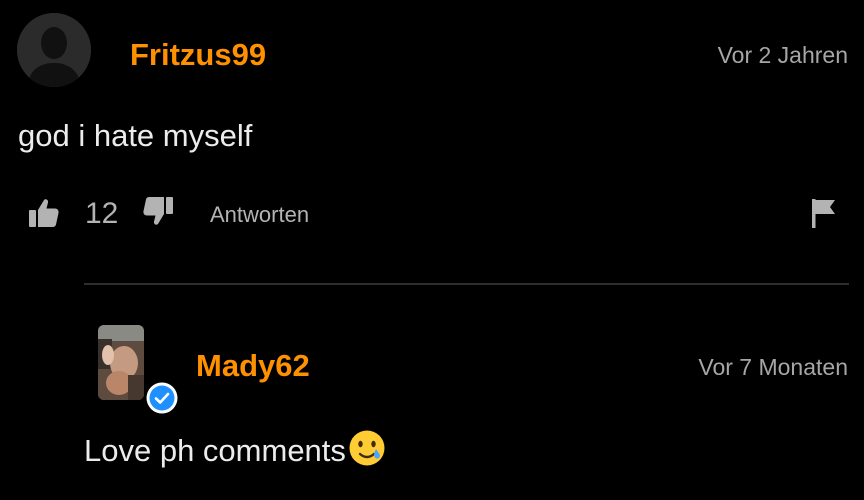  What do you see at coordinates (54, 50) in the screenshot?
I see `default-avatar-icon` at bounding box center [54, 50].